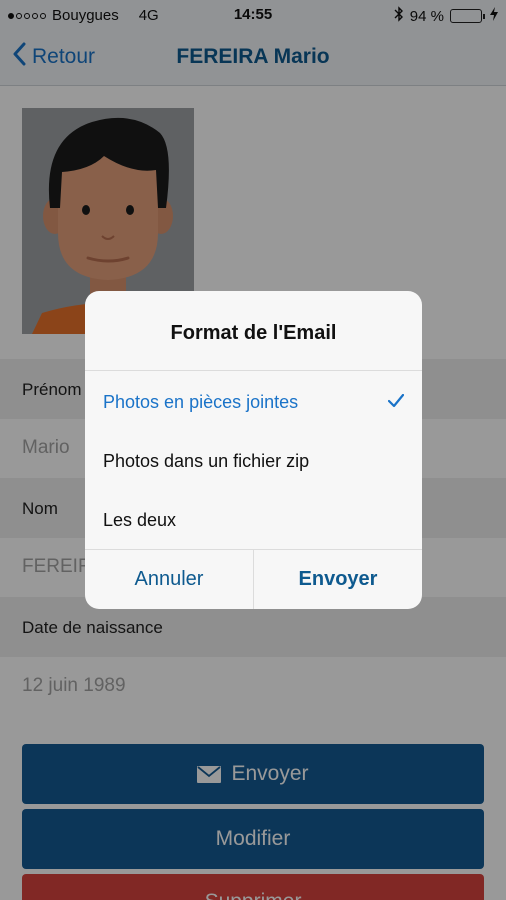  Describe the element at coordinates (253, 518) in the screenshot. I see `option-both: Les deux` at that location.